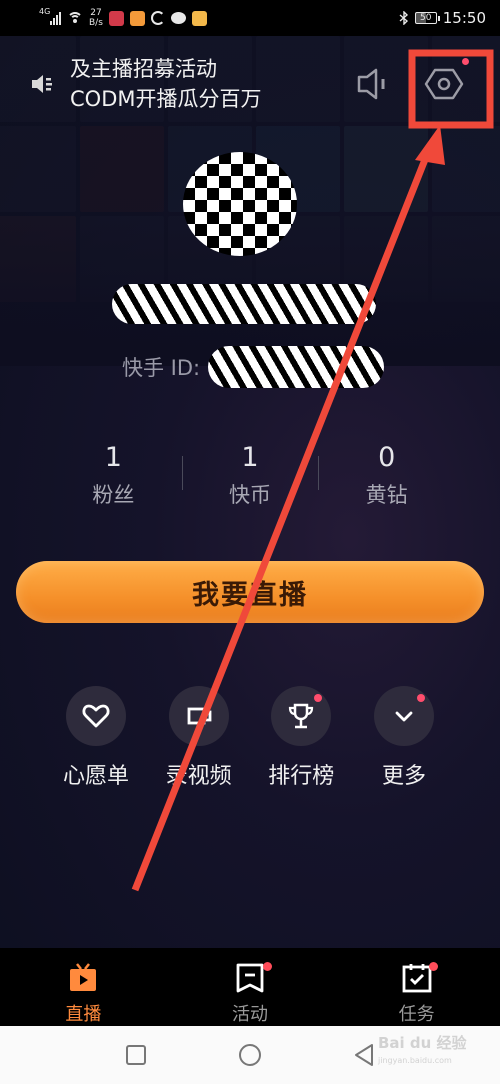 This screenshot has width=500, height=1084. I want to click on action-leaderboard: 排行榜, so click(301, 738).